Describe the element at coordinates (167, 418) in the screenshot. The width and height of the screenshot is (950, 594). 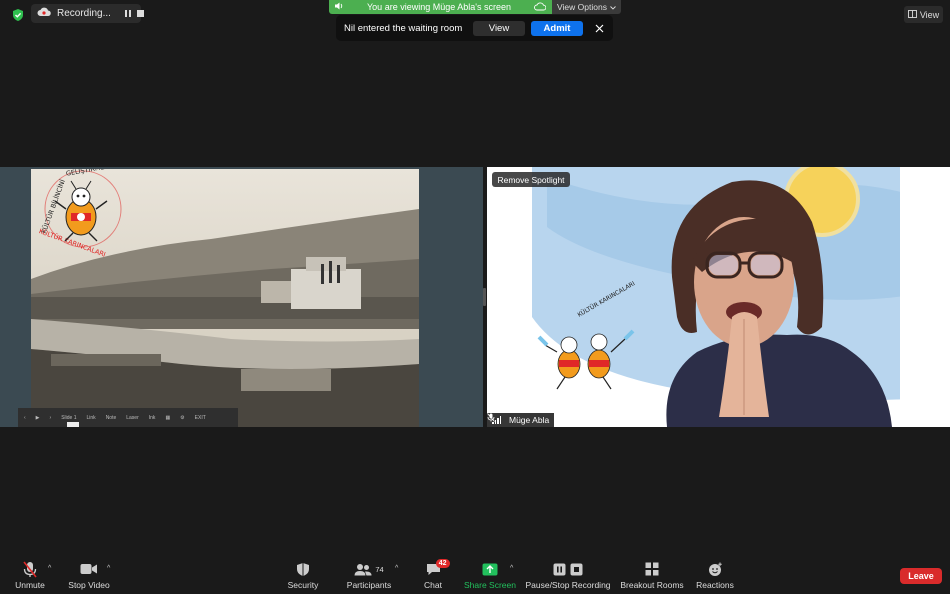
I see `grid-icon: ▦` at that location.